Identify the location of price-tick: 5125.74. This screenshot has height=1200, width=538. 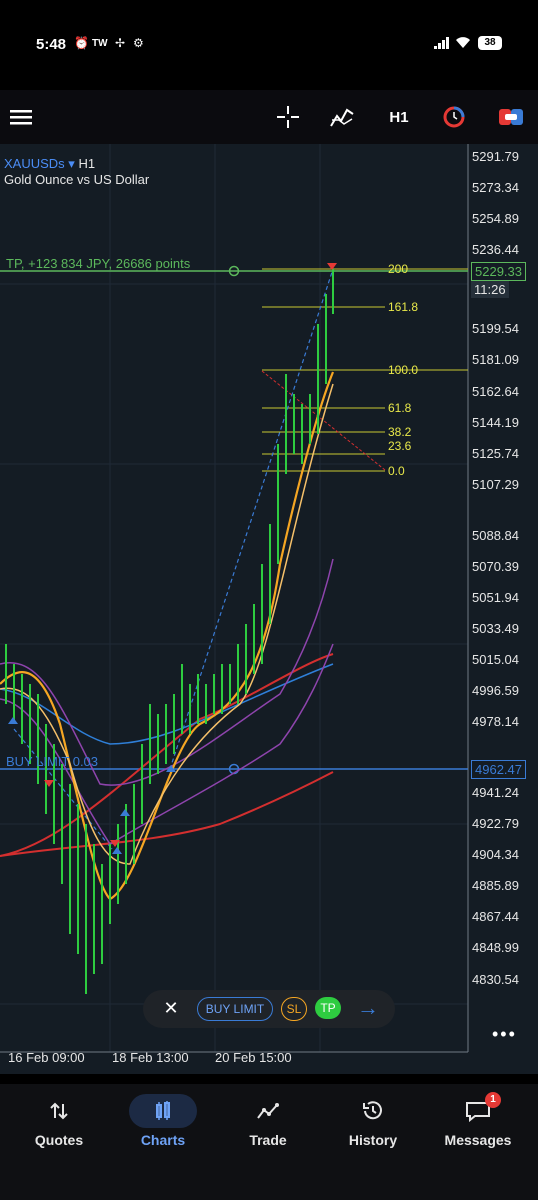
(495, 453).